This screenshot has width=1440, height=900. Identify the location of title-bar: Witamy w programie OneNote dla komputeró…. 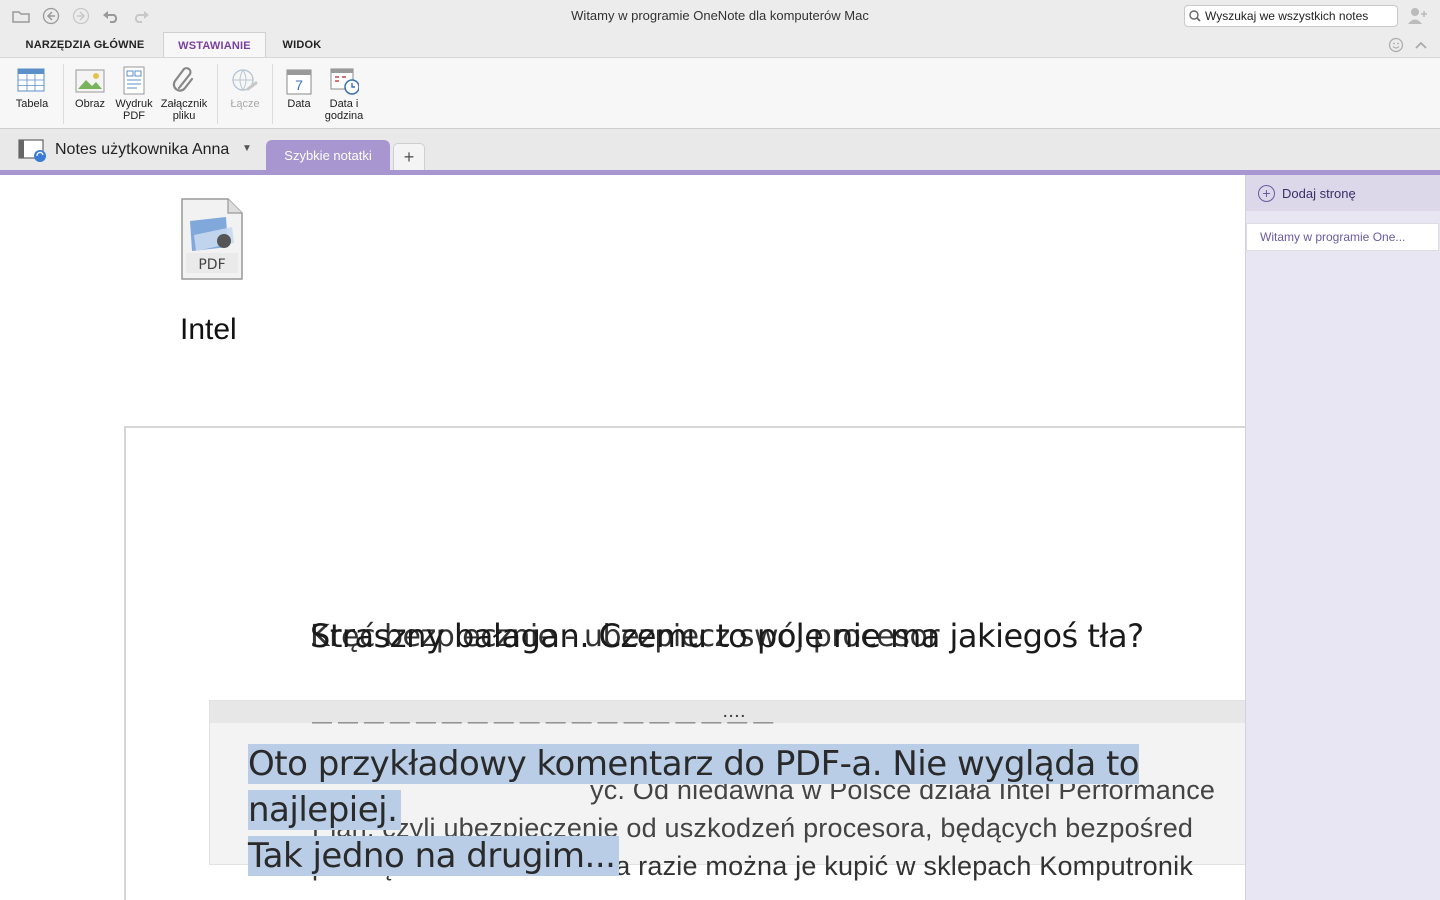
(720, 16).